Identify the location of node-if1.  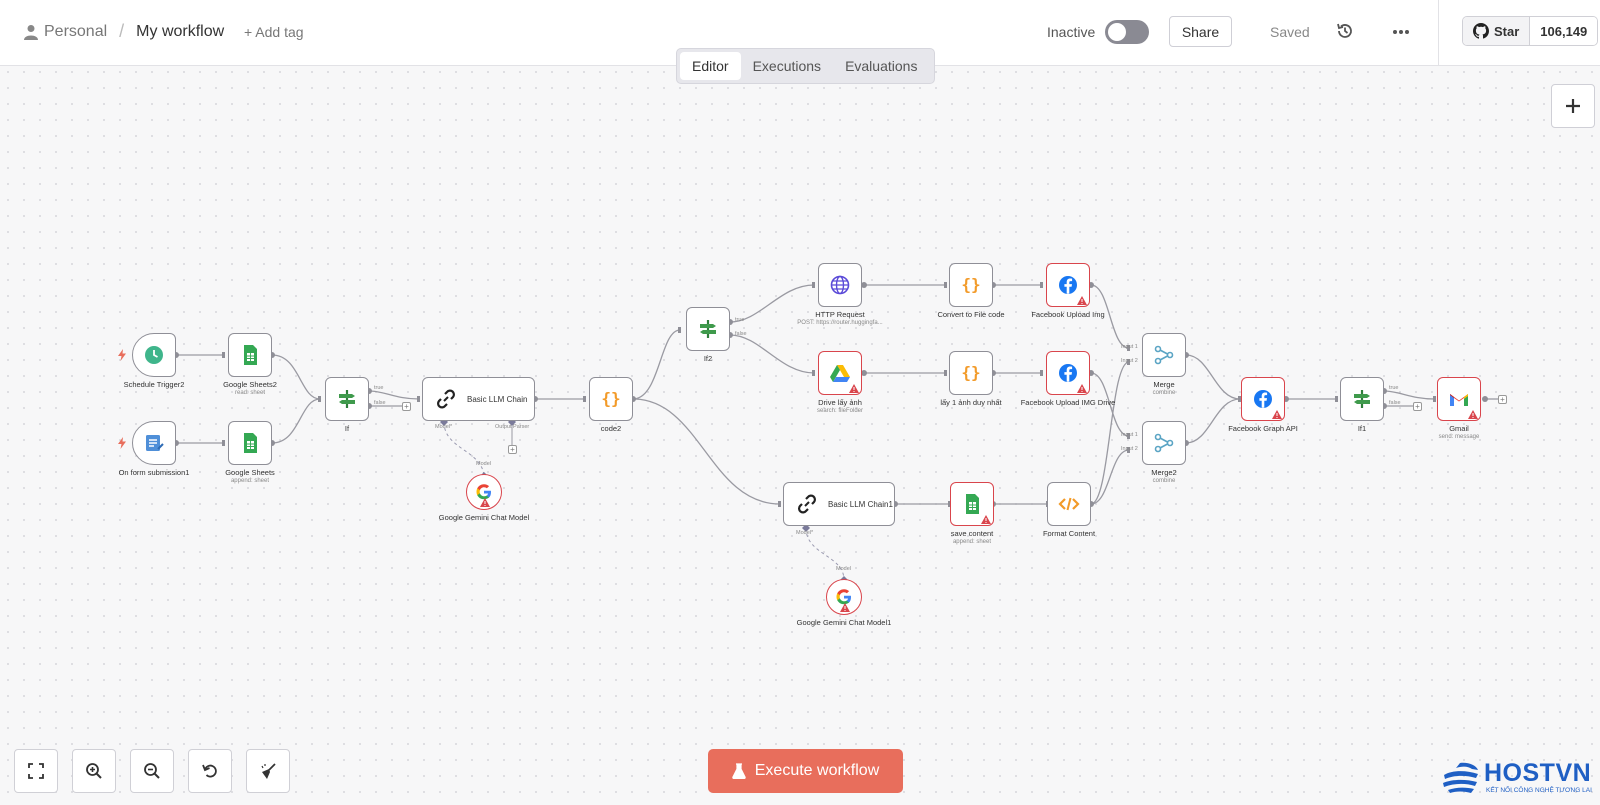
(1362, 399).